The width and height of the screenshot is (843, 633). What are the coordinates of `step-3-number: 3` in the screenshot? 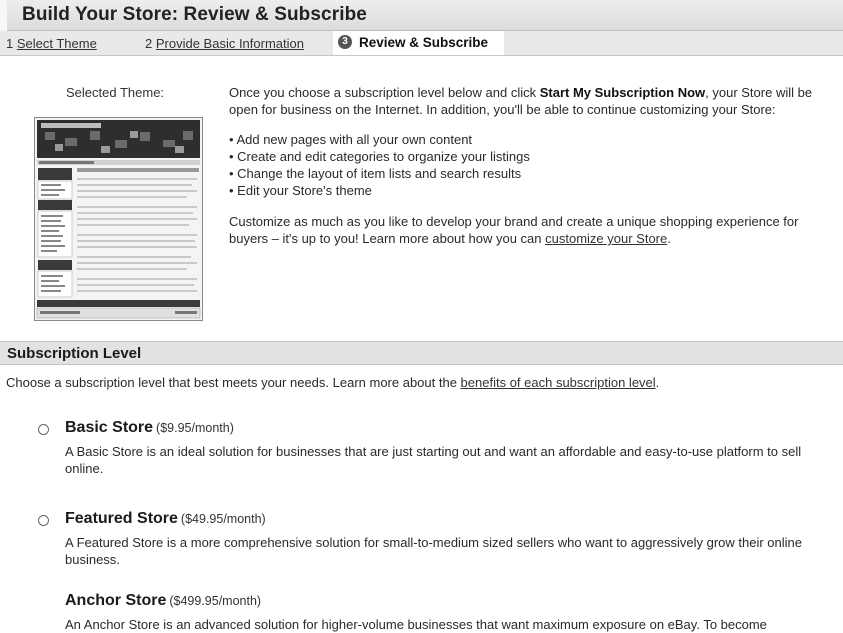 It's located at (345, 42).